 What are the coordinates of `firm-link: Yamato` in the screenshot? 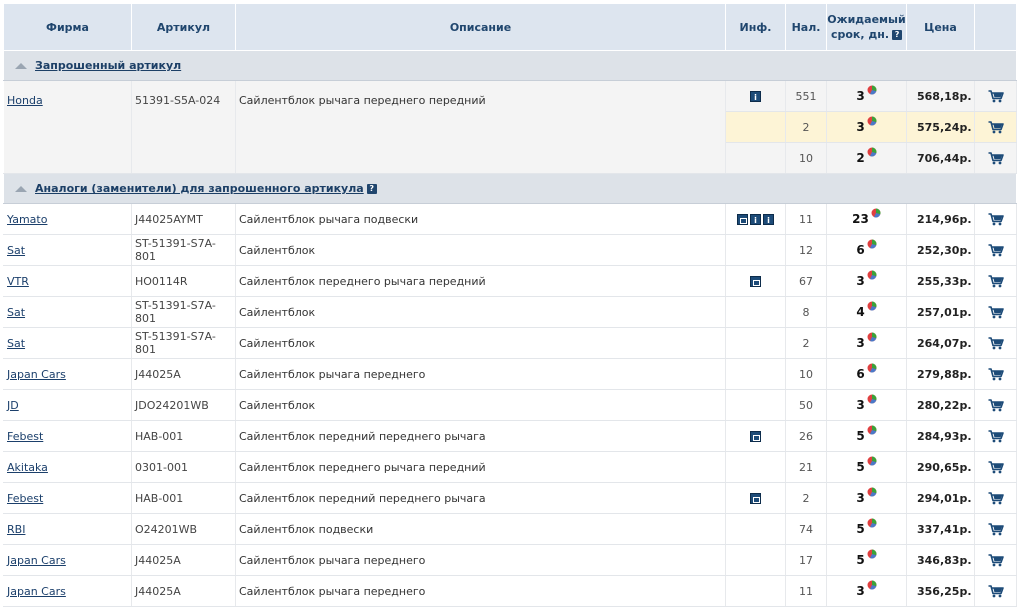 It's located at (27, 219).